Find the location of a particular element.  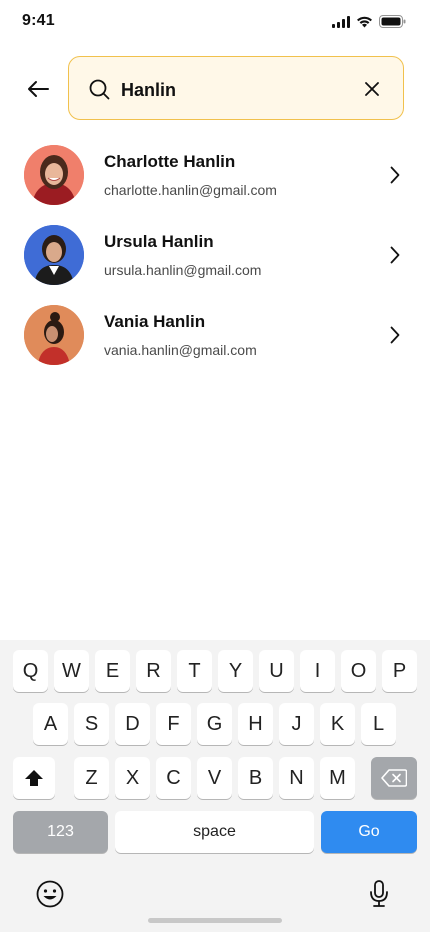

key-c: C is located at coordinates (173, 778).